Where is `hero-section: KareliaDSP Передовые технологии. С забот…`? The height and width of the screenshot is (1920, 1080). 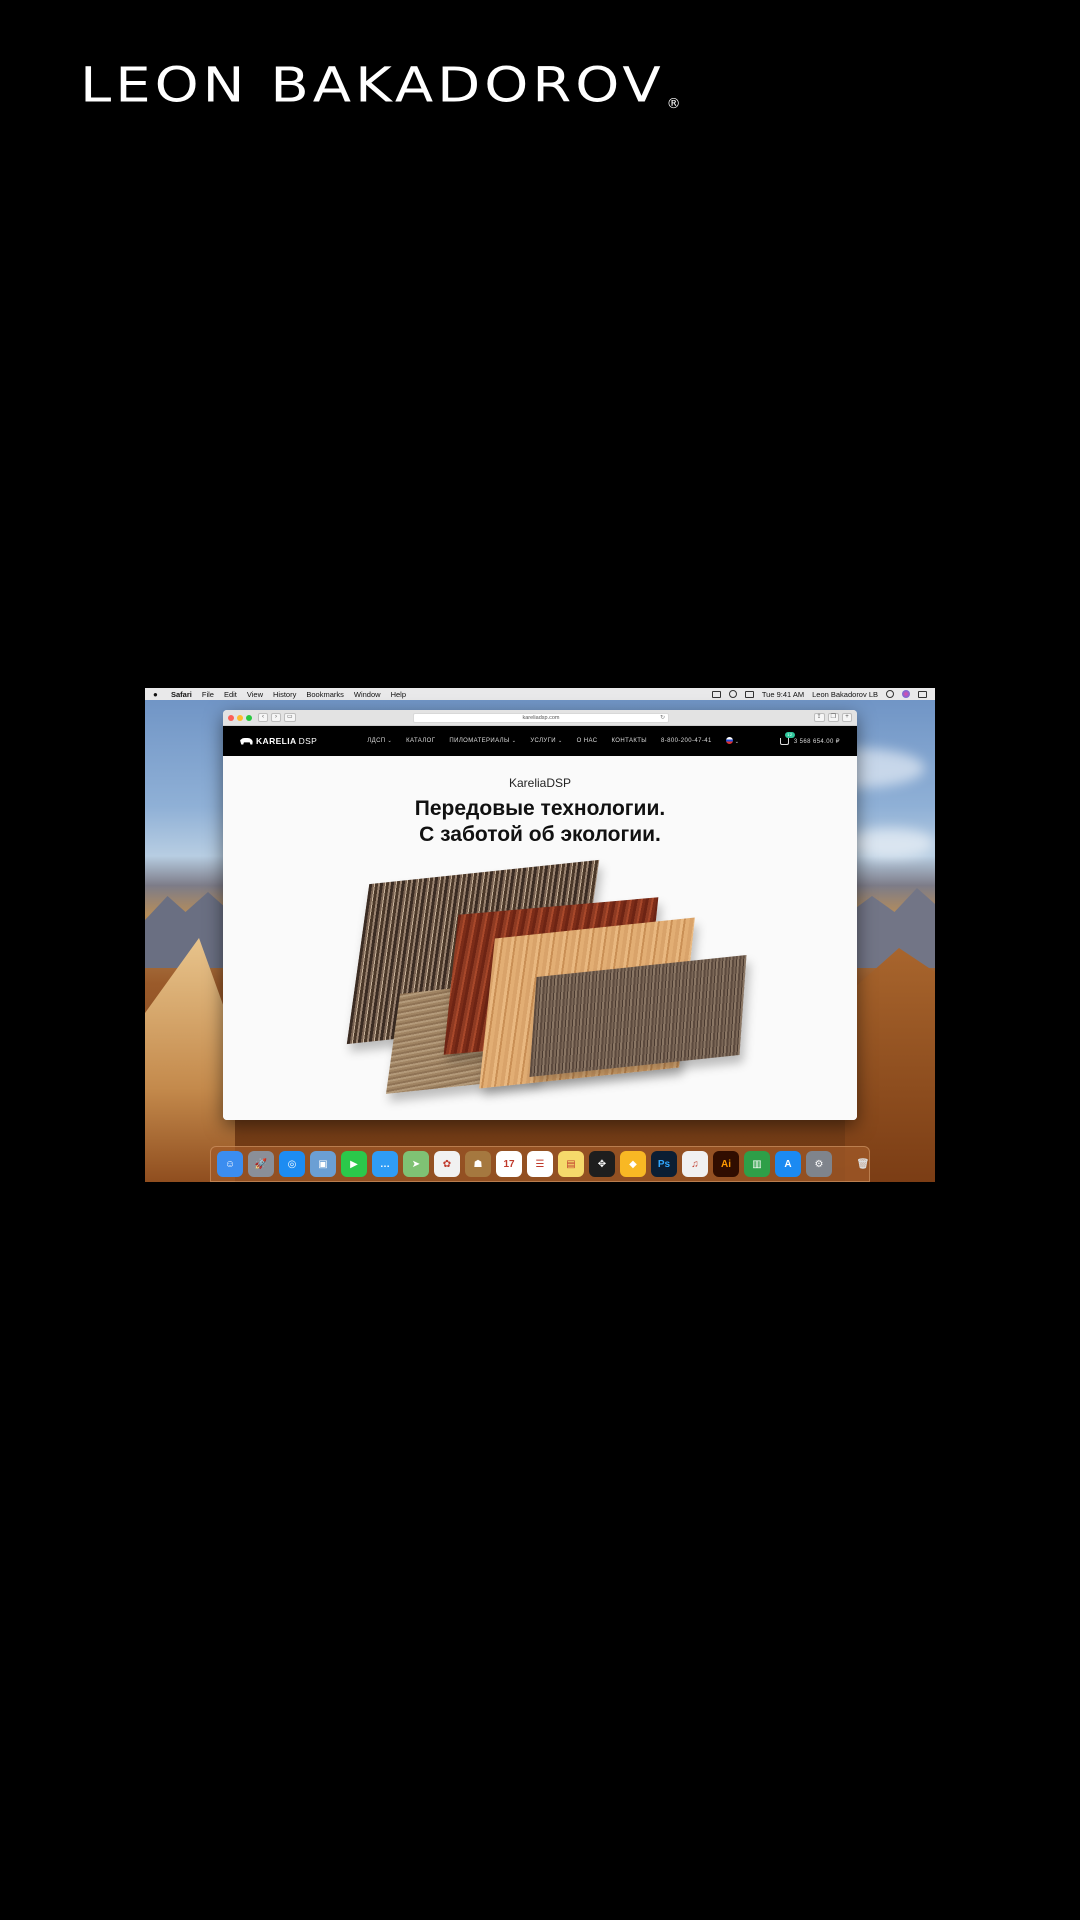
hero-section: KareliaDSP Передовые технологии. С забот… is located at coordinates (540, 938).